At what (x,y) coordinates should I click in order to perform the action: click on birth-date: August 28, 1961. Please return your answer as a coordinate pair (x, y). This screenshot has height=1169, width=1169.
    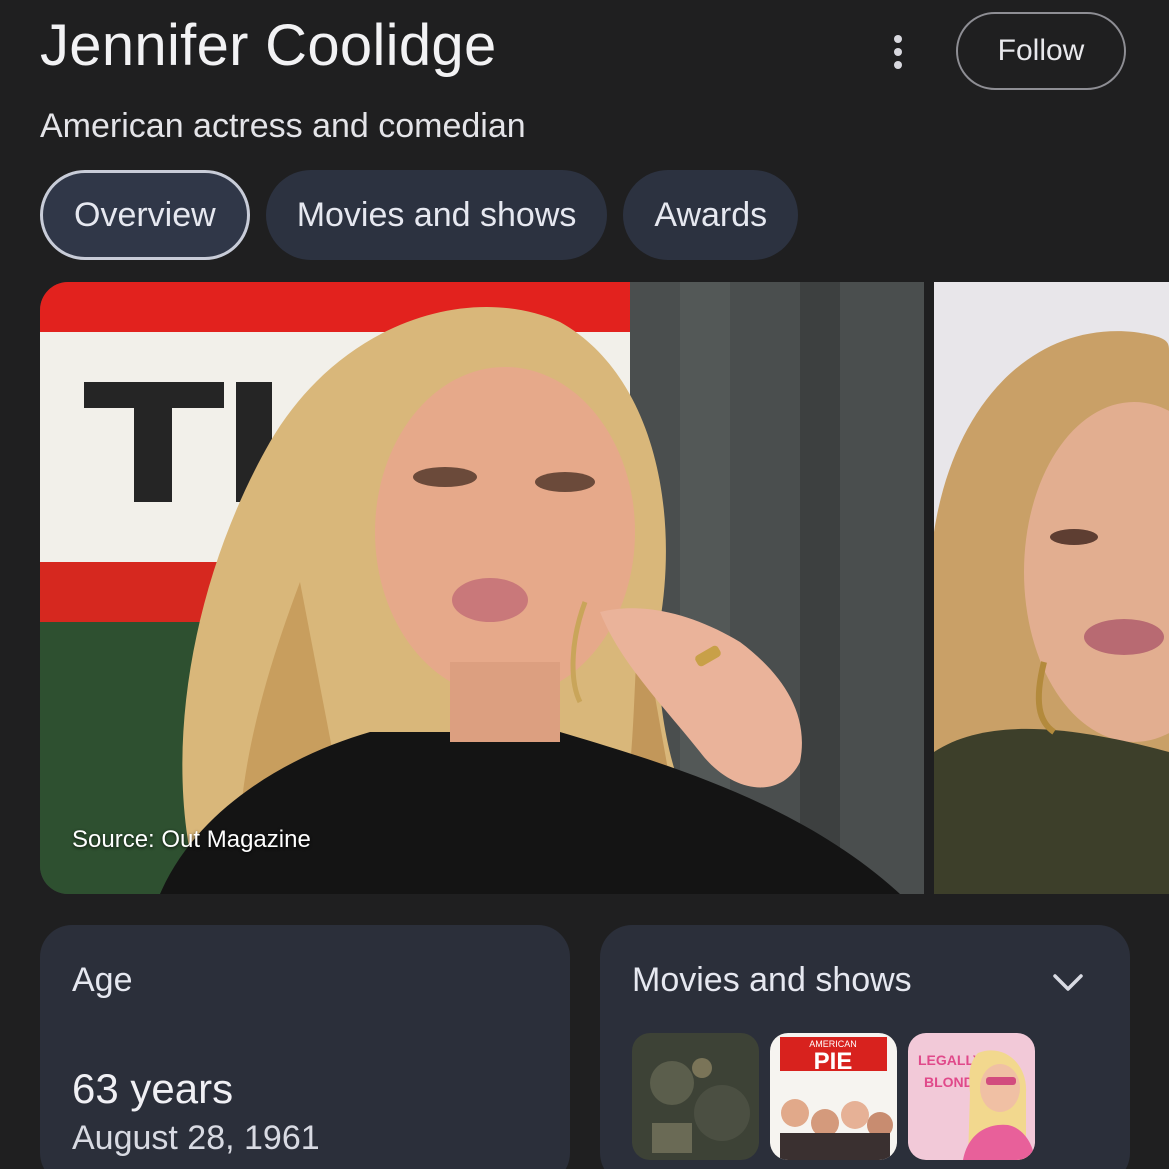
    Looking at the image, I should click on (196, 1138).